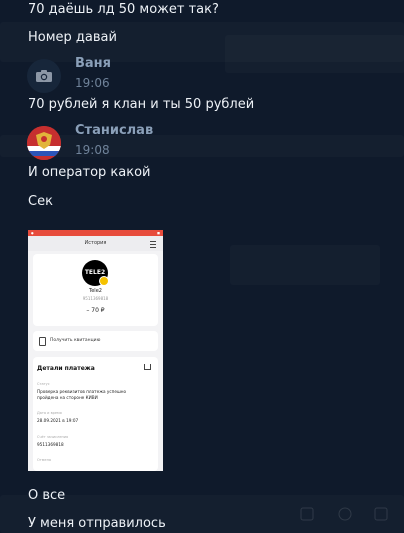 The image size is (404, 533). I want to click on receipt-header-title: История, so click(95, 243).